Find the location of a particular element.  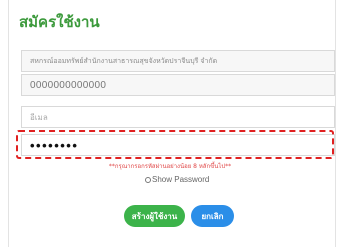

page-title: สมัครใช้งาน is located at coordinates (59, 22).